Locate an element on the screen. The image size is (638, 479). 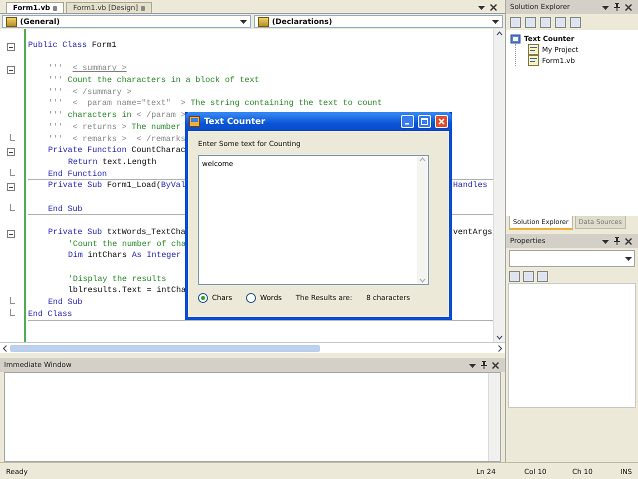
scroll-thumb is located at coordinates (165, 348).